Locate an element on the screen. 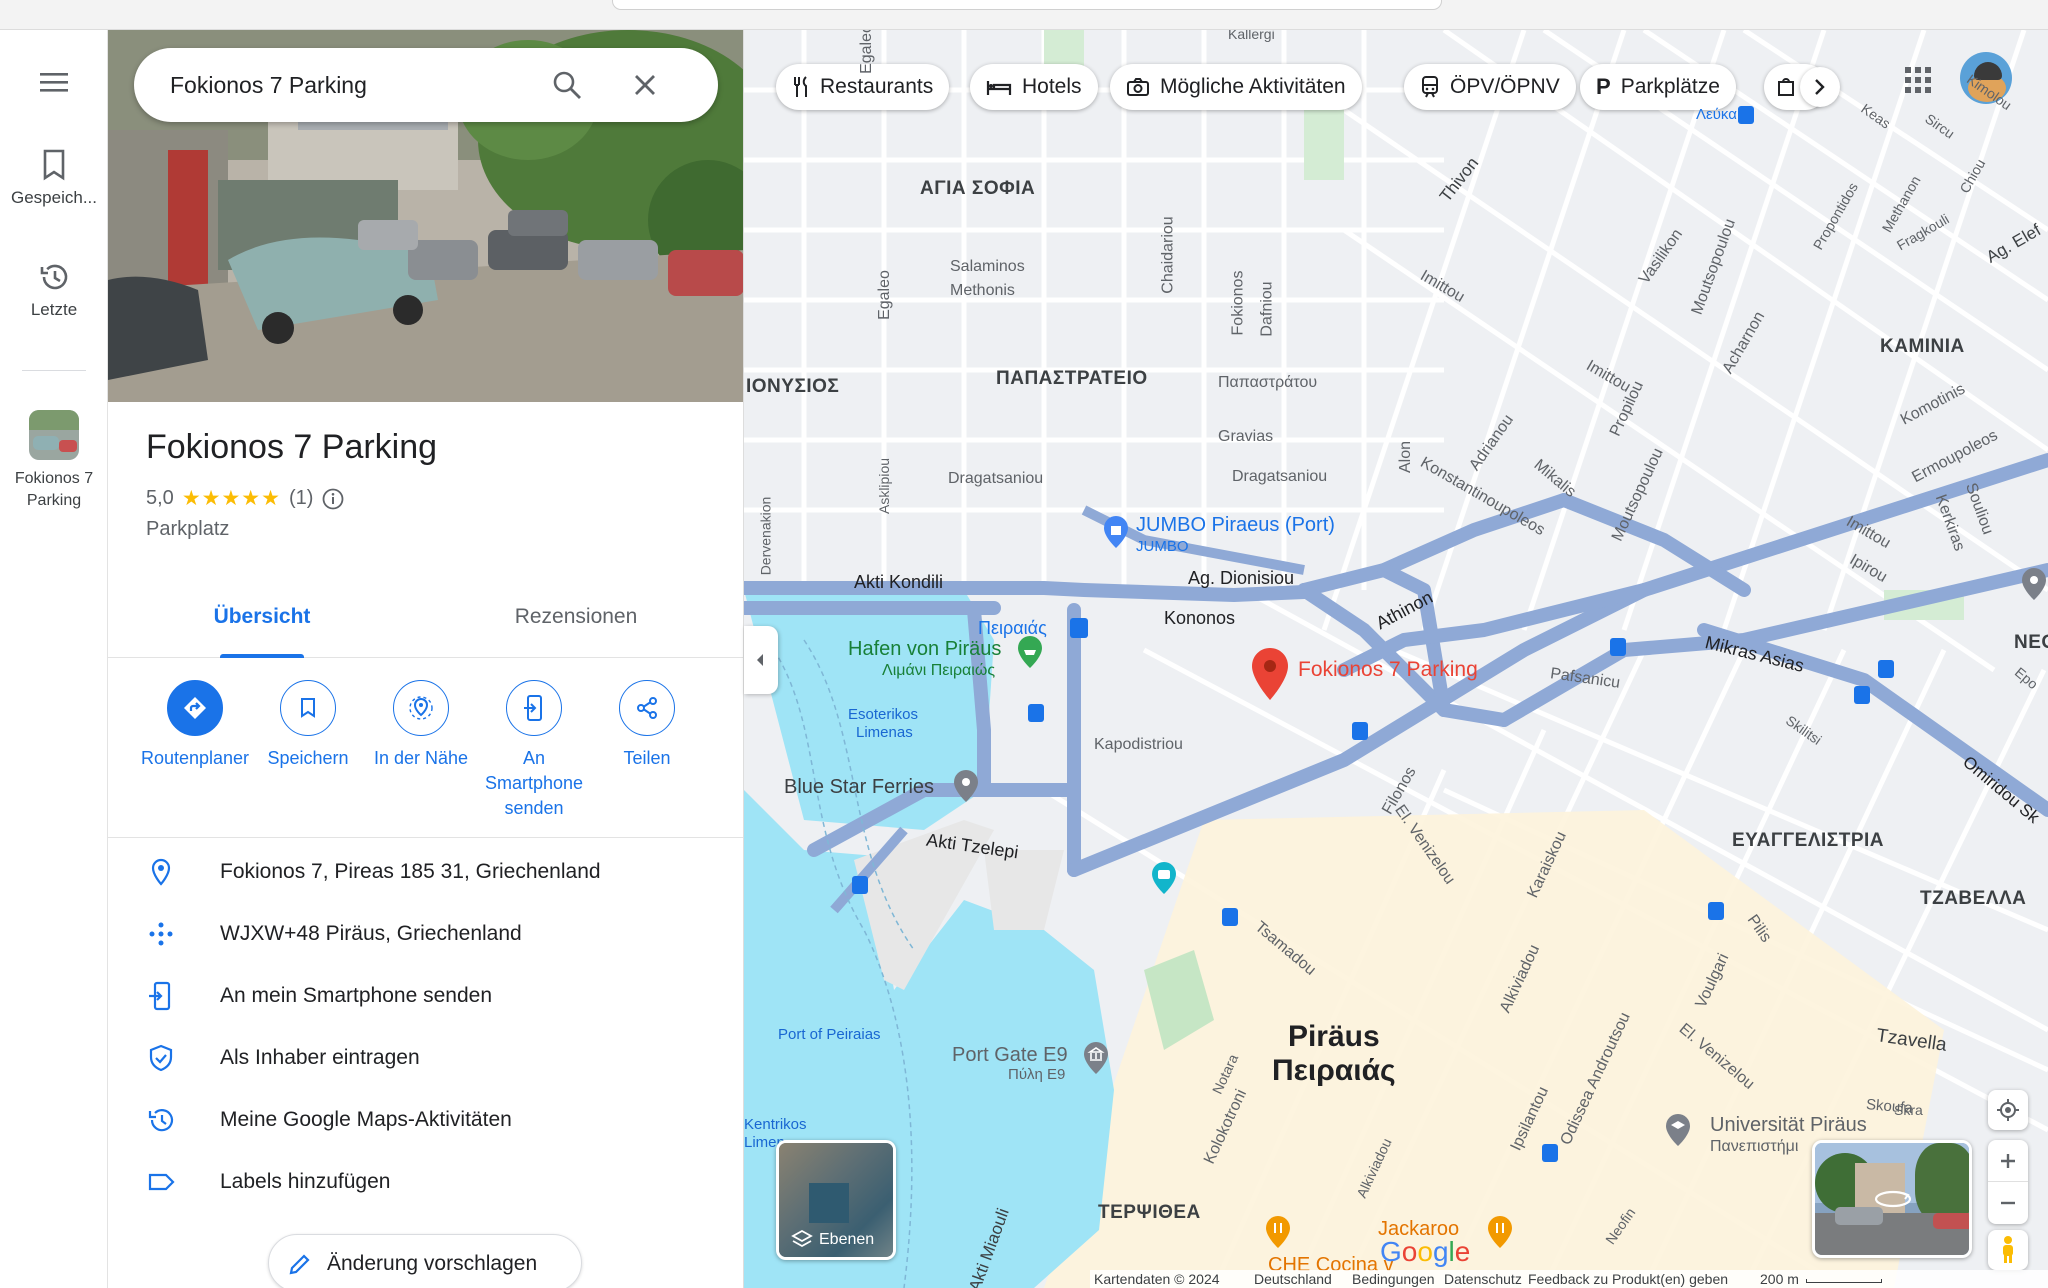 Image resolution: width=2048 pixels, height=1288 pixels. tab-reviews: Rezensionen is located at coordinates (576, 617).